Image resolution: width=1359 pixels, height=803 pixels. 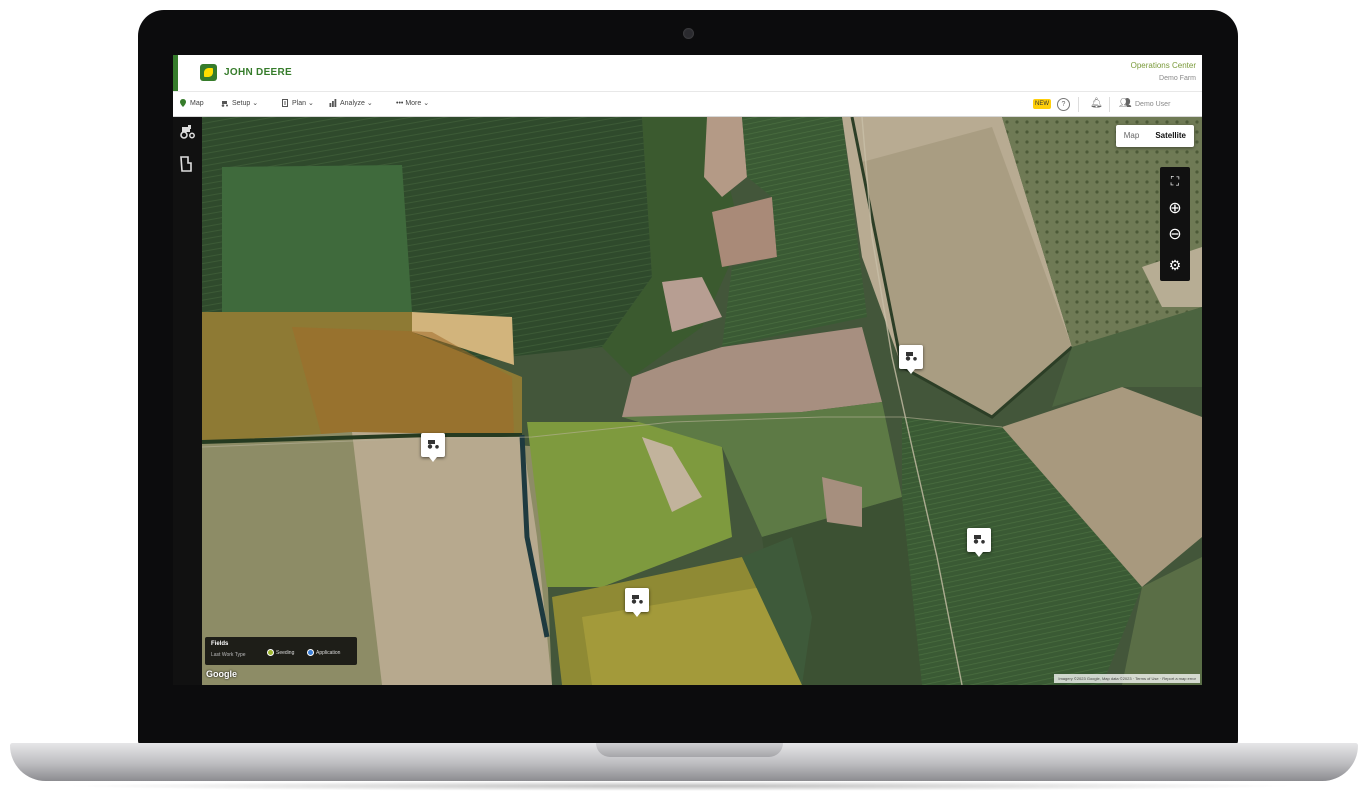 I want to click on field-boundary-icon, so click(x=186, y=165).